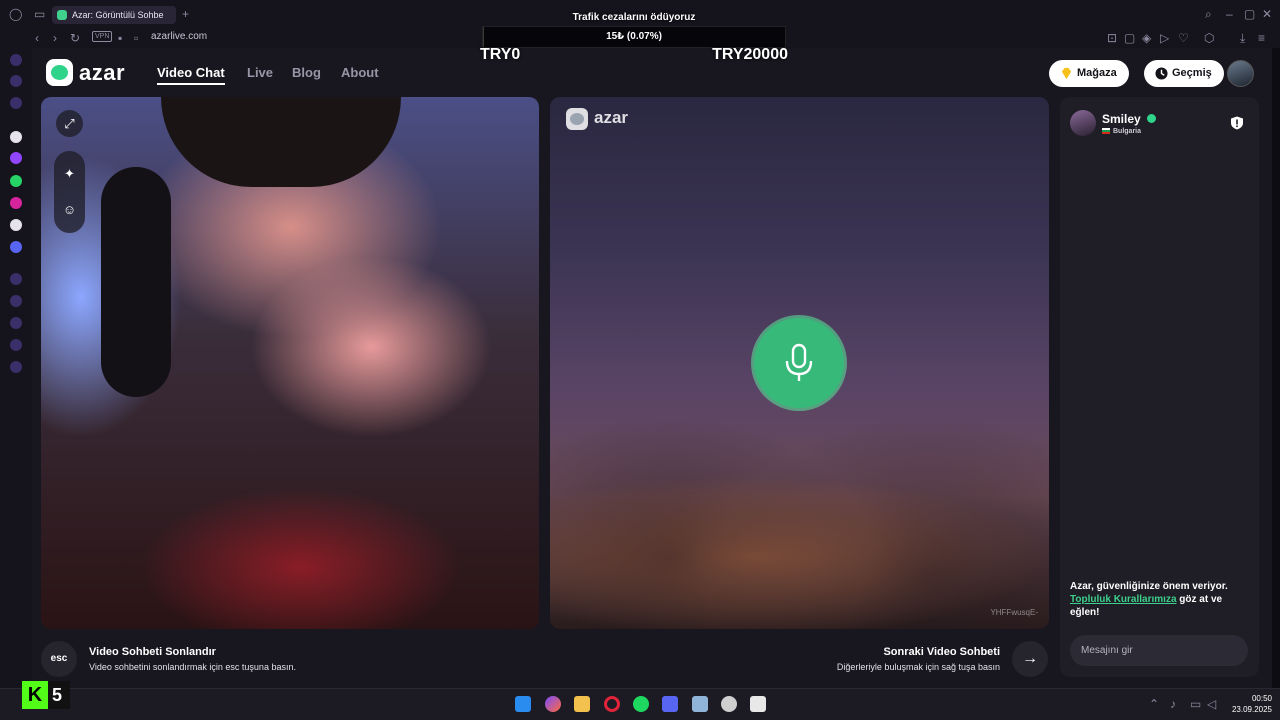 The height and width of the screenshot is (720, 1280). Describe the element at coordinates (1261, 38) in the screenshot. I see `menu-icon: ≡` at that location.